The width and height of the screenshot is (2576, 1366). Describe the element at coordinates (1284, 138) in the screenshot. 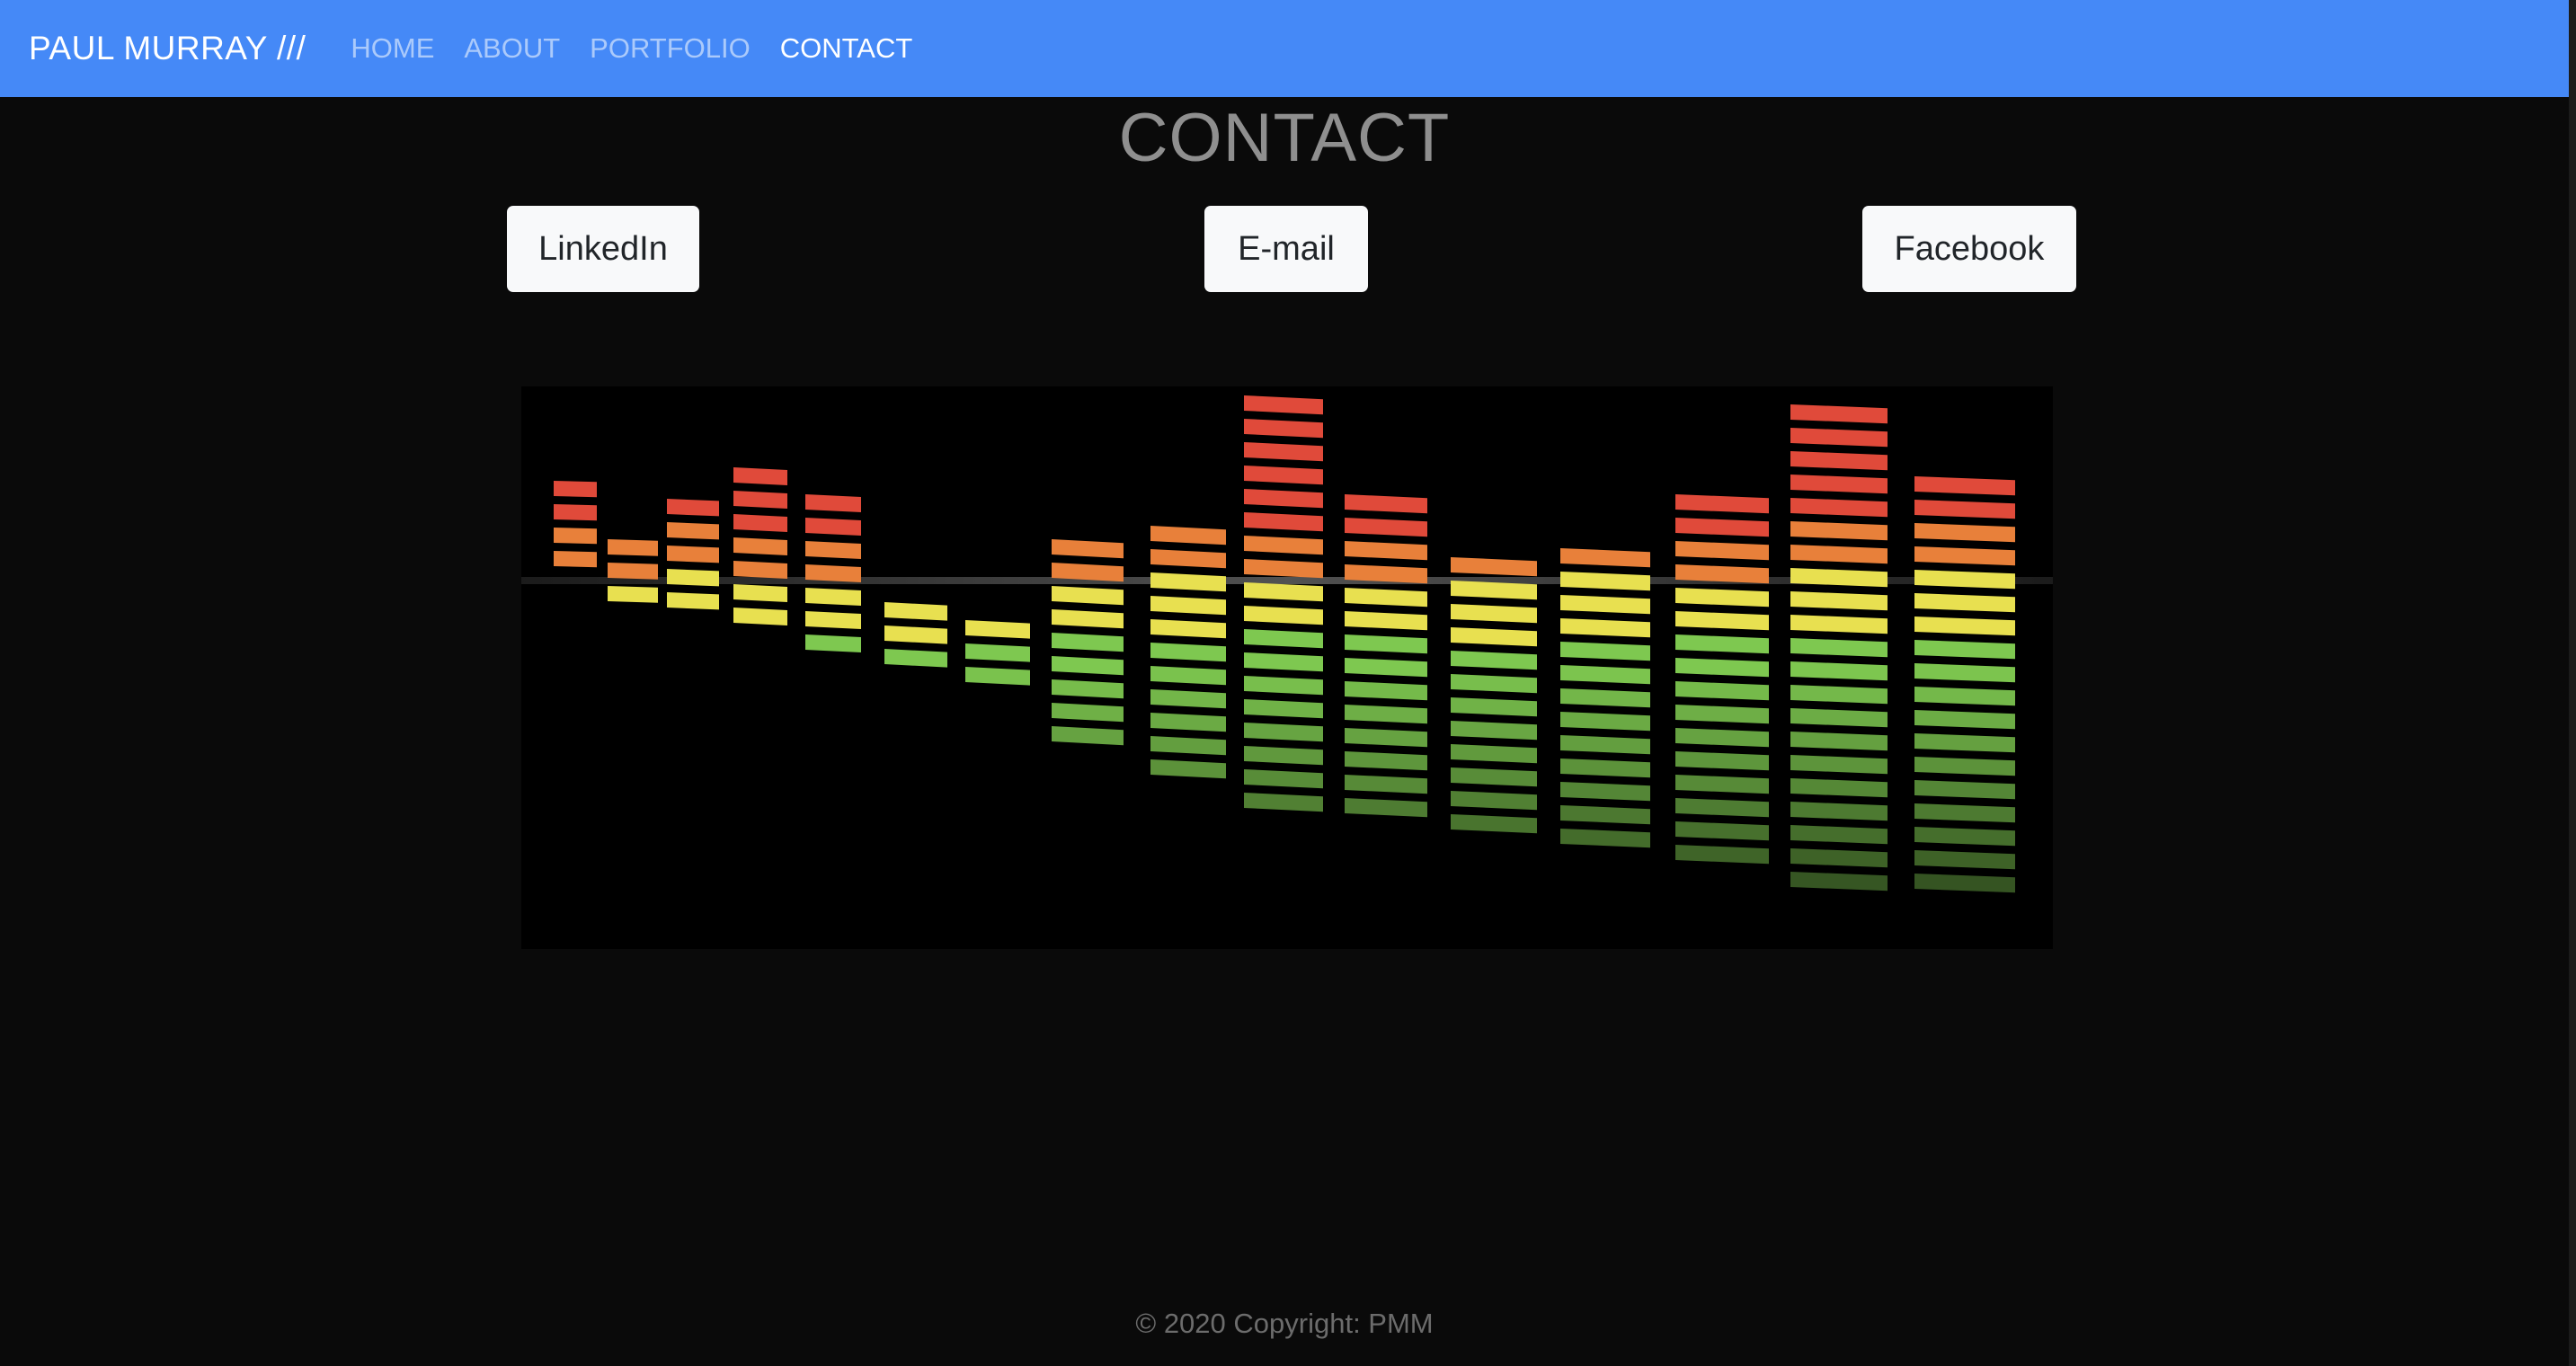

I see `page-title: CONTACT` at that location.